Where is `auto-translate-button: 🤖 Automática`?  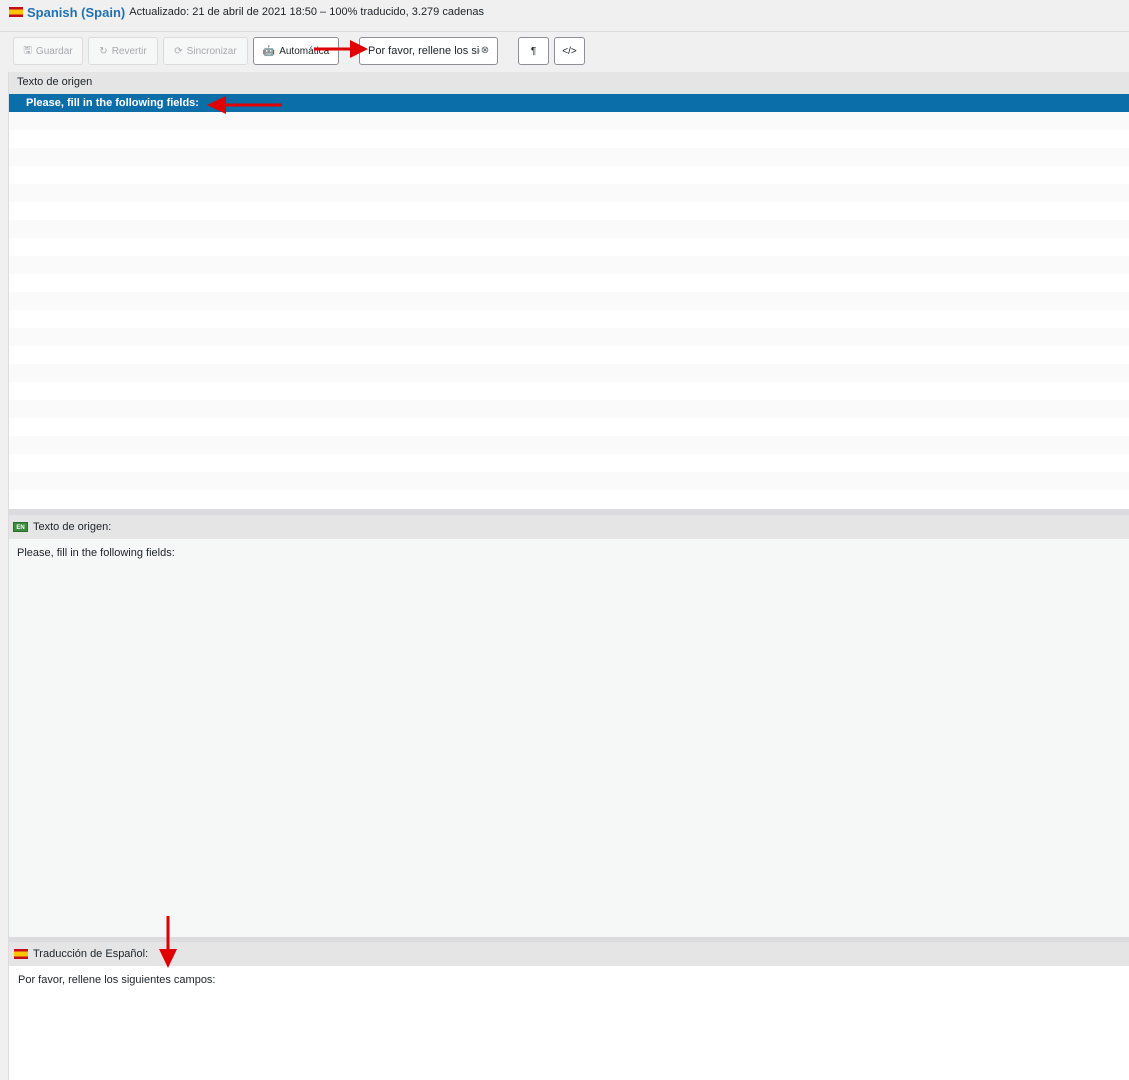
auto-translate-button: 🤖 Automática is located at coordinates (296, 51).